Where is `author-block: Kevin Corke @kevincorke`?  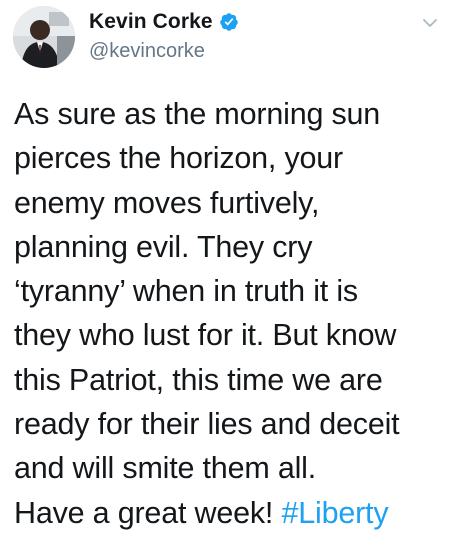 author-block: Kevin Corke @kevincorke is located at coordinates (164, 35).